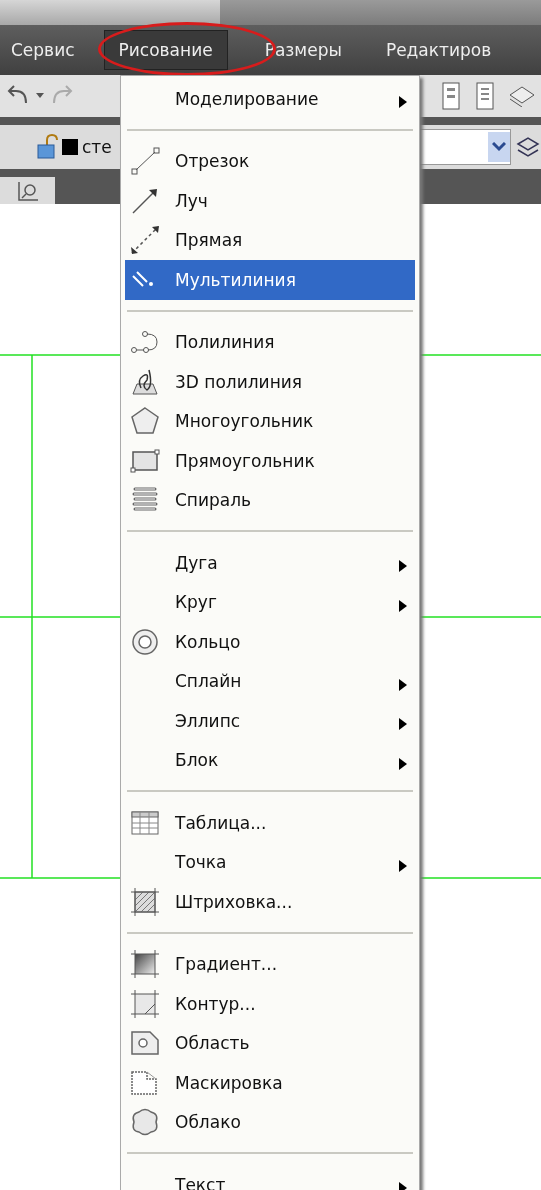 The image size is (541, 1190). I want to click on menu-item: Луч, so click(270, 201).